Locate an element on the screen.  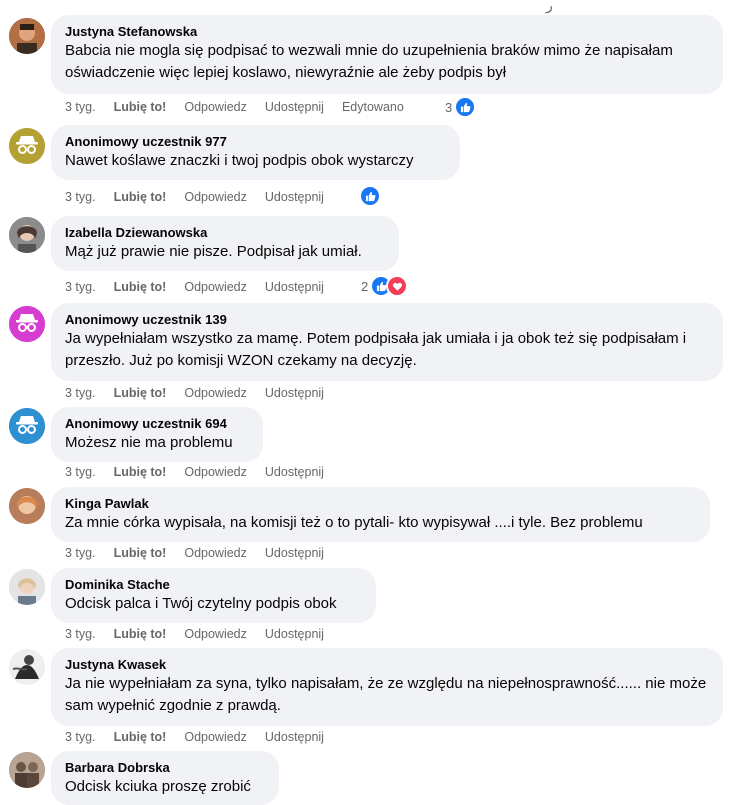
comment-text: Odcisk kciuka proszę zrobić is located at coordinates (158, 786).